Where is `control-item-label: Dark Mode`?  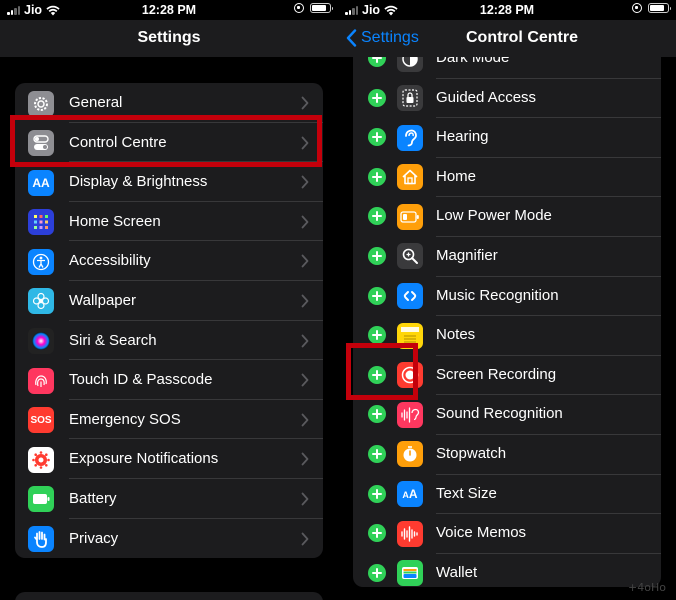
control-item-label: Dark Mode is located at coordinates (473, 61).